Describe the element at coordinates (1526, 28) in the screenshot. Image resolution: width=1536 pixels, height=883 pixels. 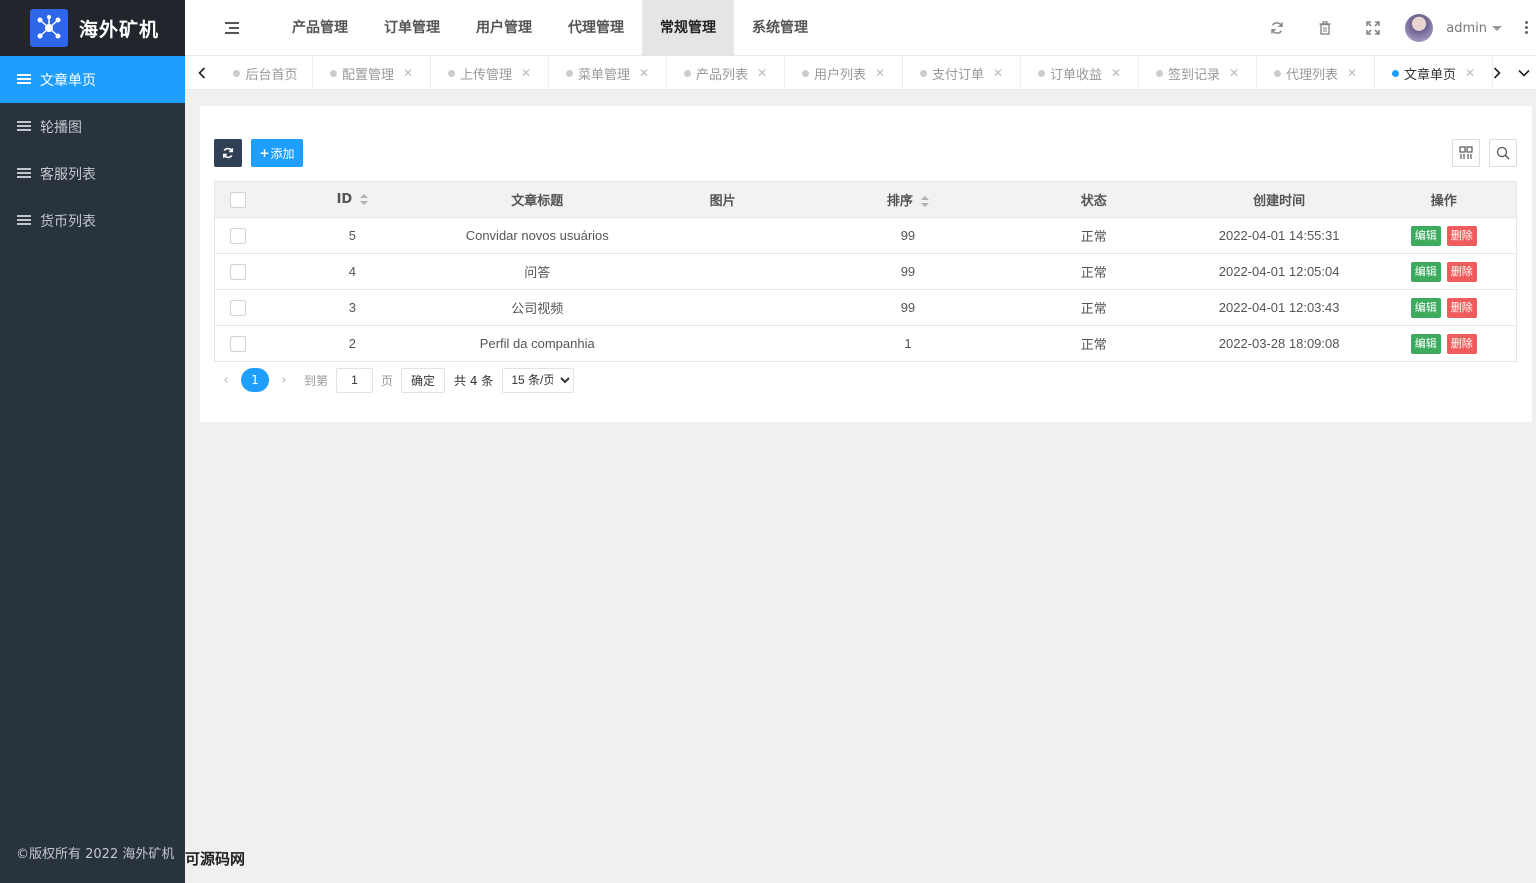
I see `more-icon` at that location.